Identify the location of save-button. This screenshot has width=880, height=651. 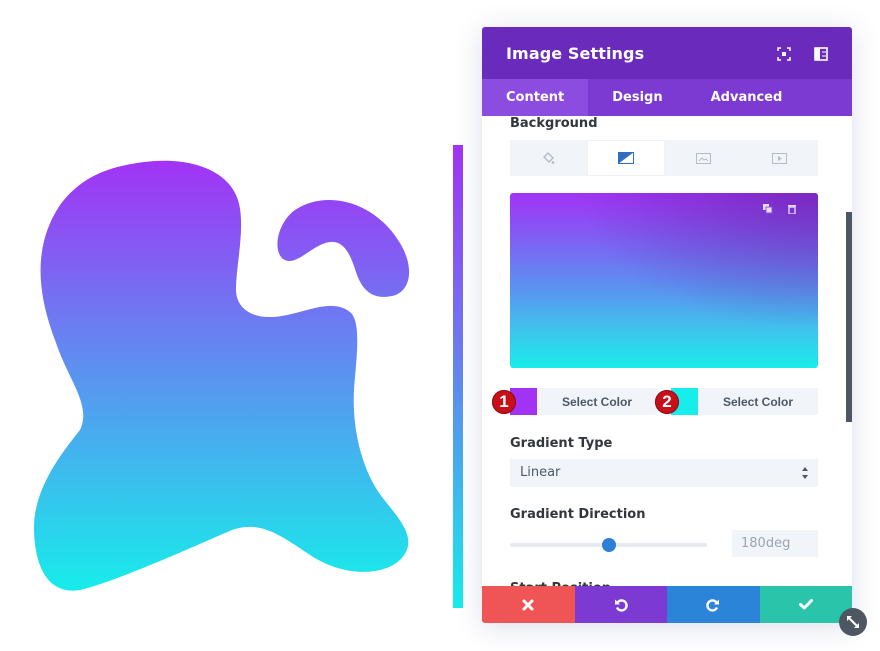
(805, 604).